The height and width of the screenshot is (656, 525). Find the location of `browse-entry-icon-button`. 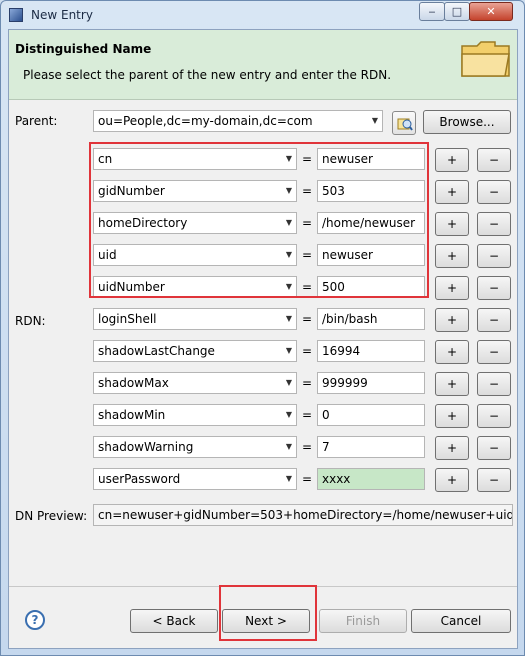

browse-entry-icon-button is located at coordinates (404, 123).